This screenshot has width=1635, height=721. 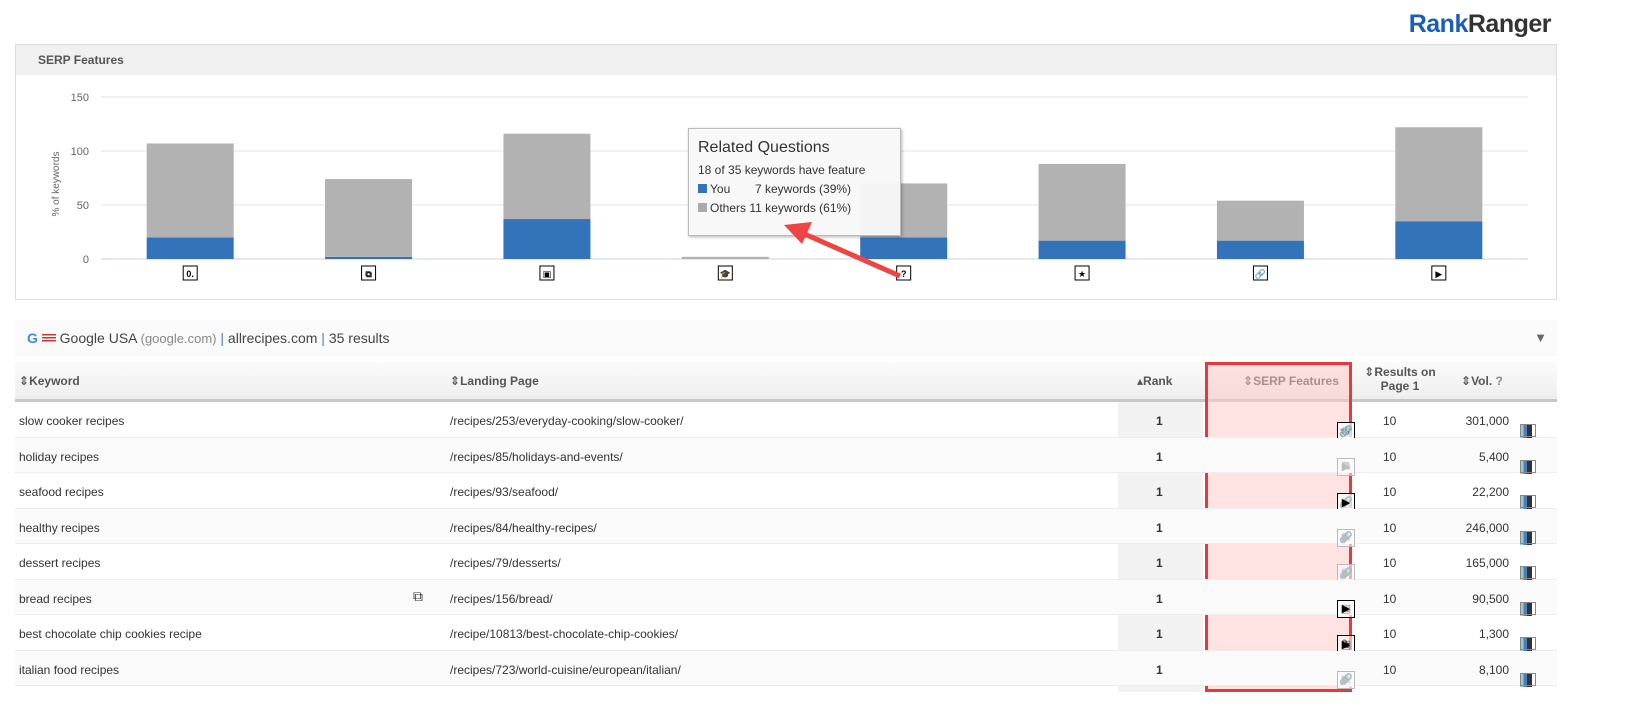 What do you see at coordinates (728, 208) in the screenshot?
I see `others-label: Others` at bounding box center [728, 208].